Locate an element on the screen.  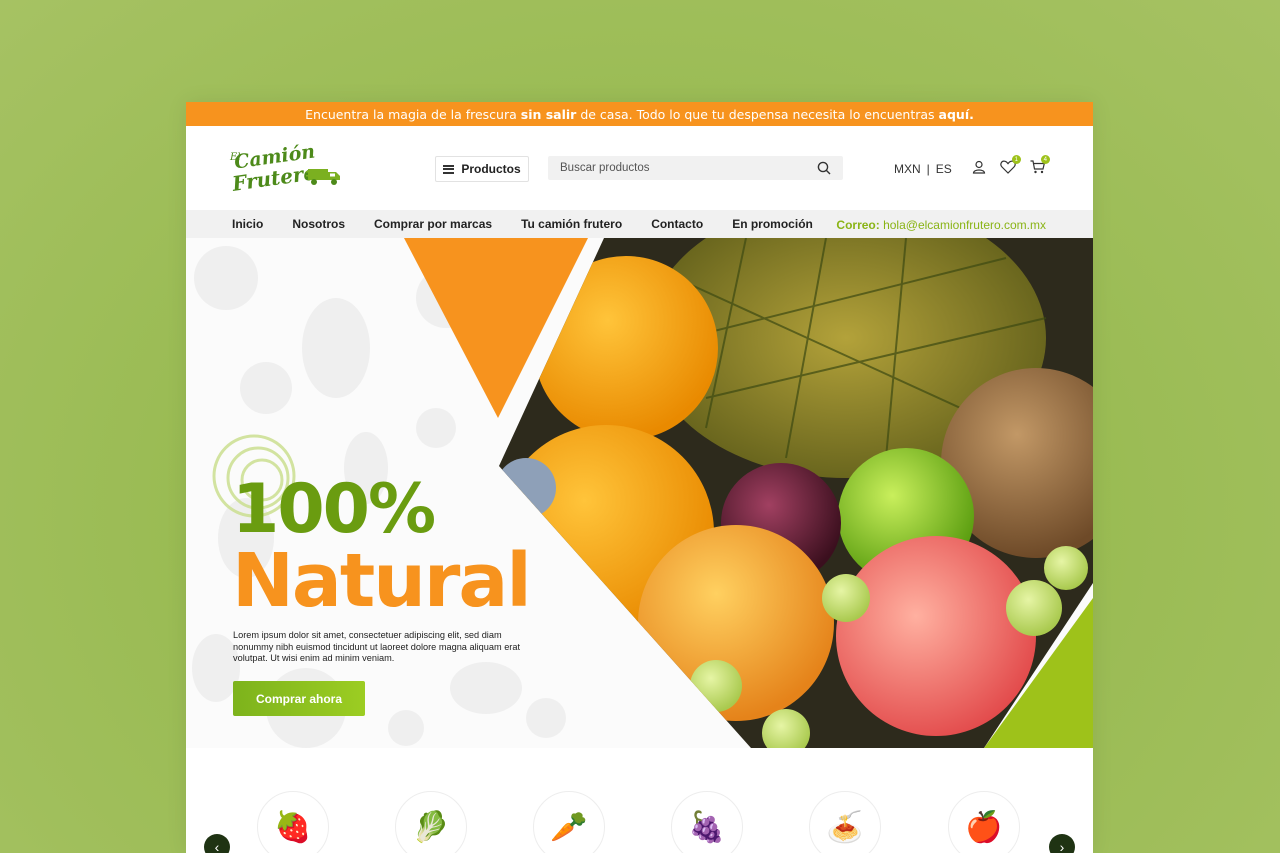
nav-item-en-promocion: En promoción is located at coordinates (772, 224).